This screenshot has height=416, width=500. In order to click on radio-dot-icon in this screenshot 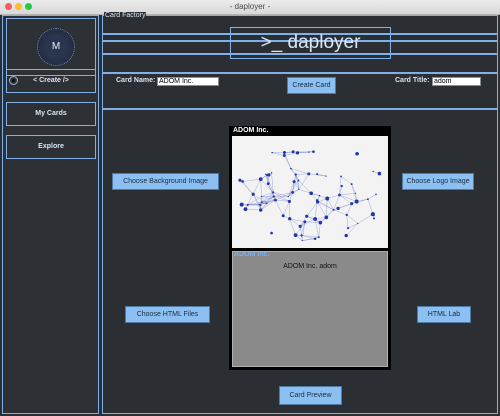, I will do `click(13, 80)`.